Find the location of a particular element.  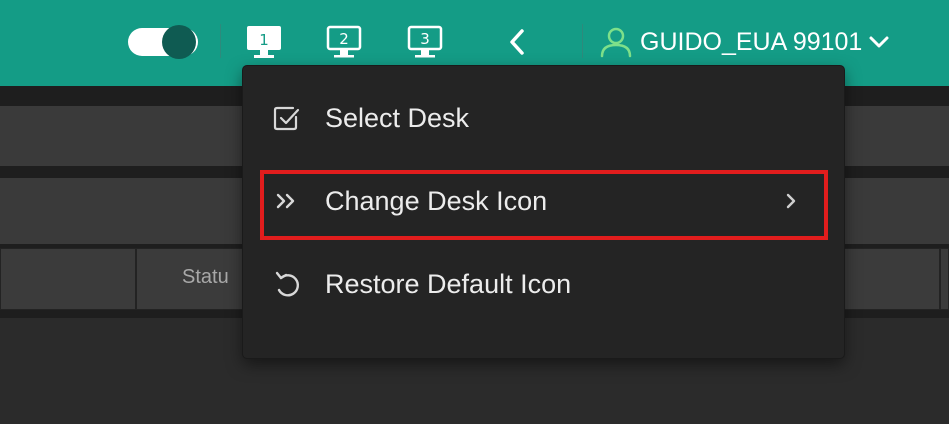

status-column-header: Statu is located at coordinates (205, 277).